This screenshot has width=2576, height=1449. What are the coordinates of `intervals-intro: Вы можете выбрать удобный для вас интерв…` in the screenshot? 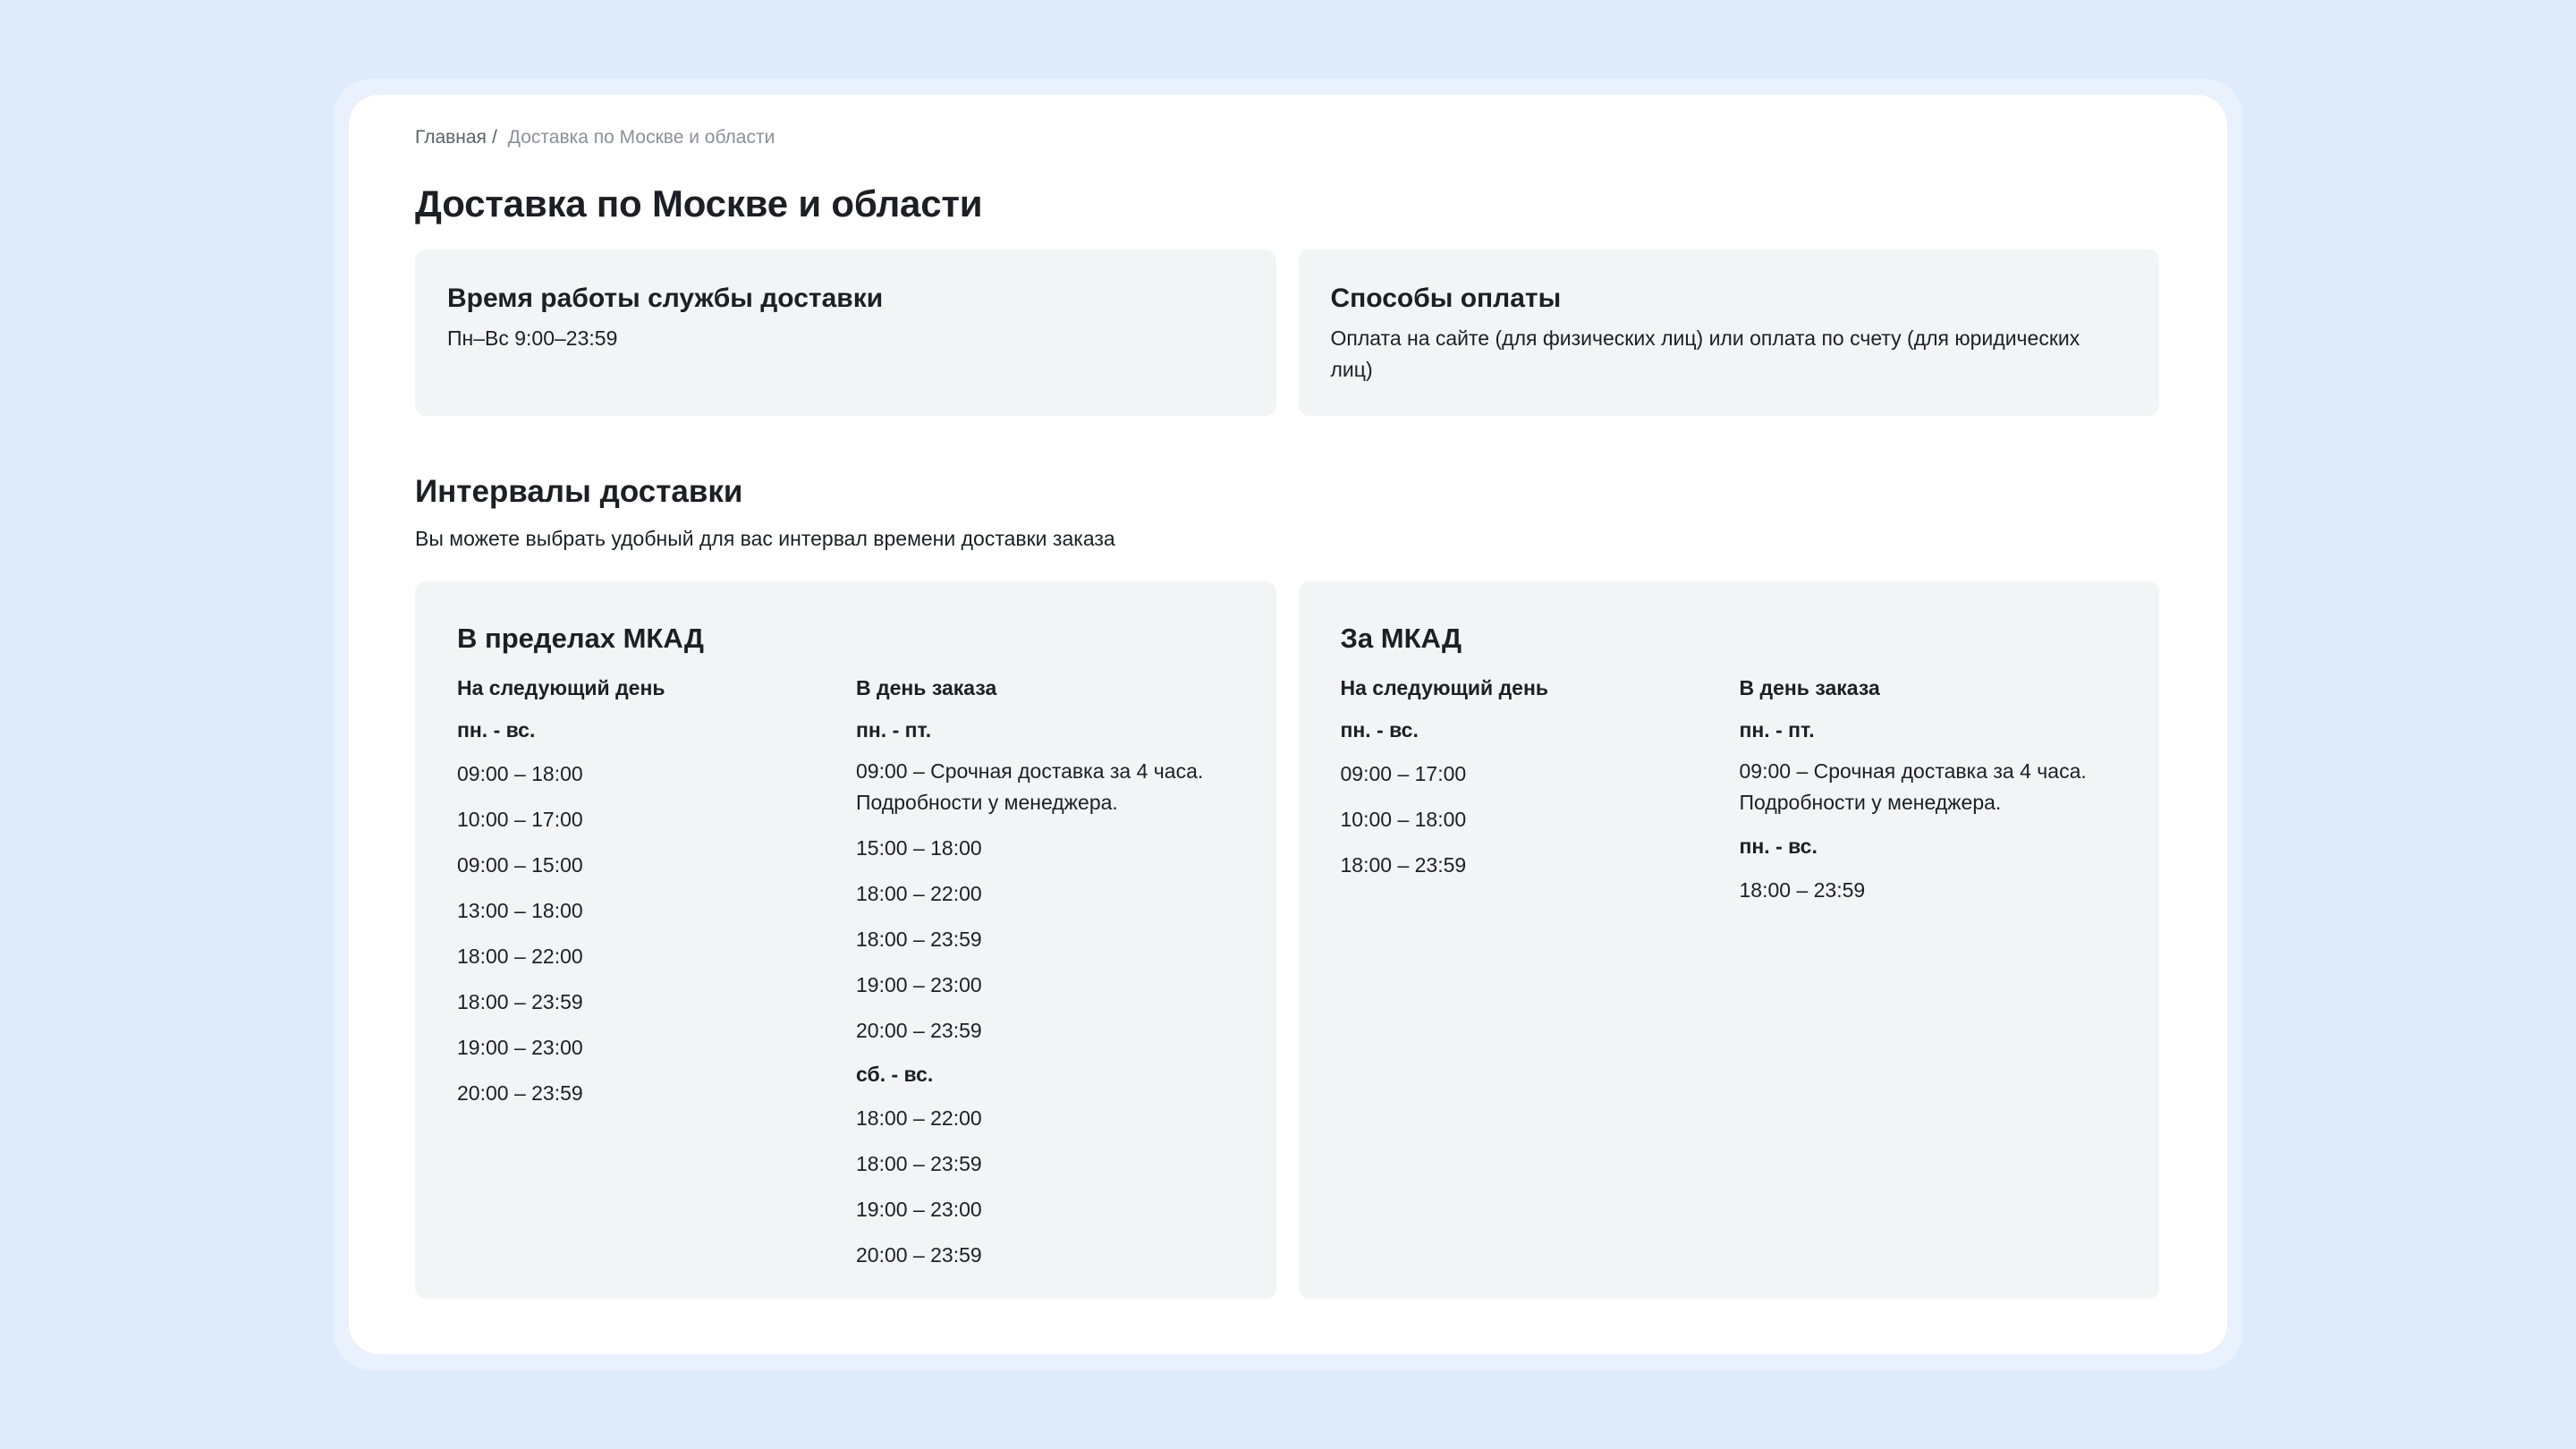 It's located at (765, 538).